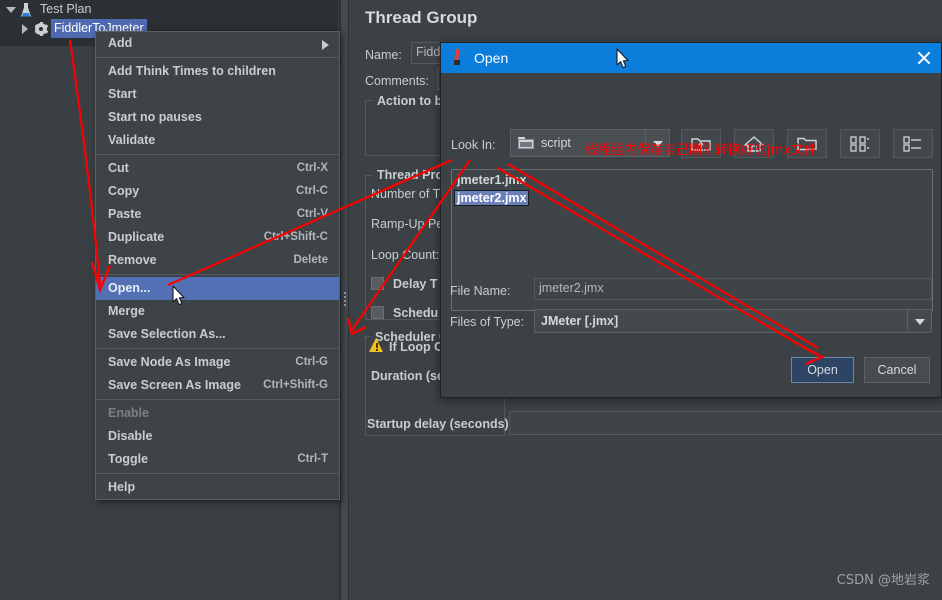 The image size is (942, 600). Describe the element at coordinates (118, 168) in the screenshot. I see `menu-item-label: Cut` at that location.